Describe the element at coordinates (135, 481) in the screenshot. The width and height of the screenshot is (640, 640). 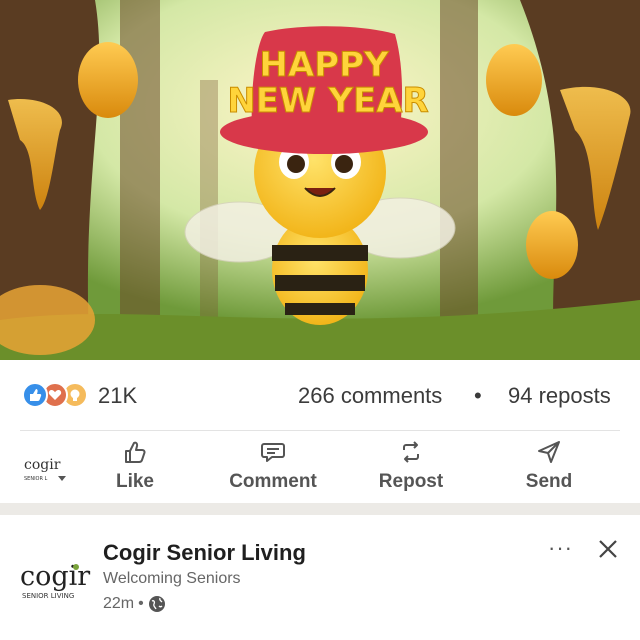
I see `like-label: Like` at that location.